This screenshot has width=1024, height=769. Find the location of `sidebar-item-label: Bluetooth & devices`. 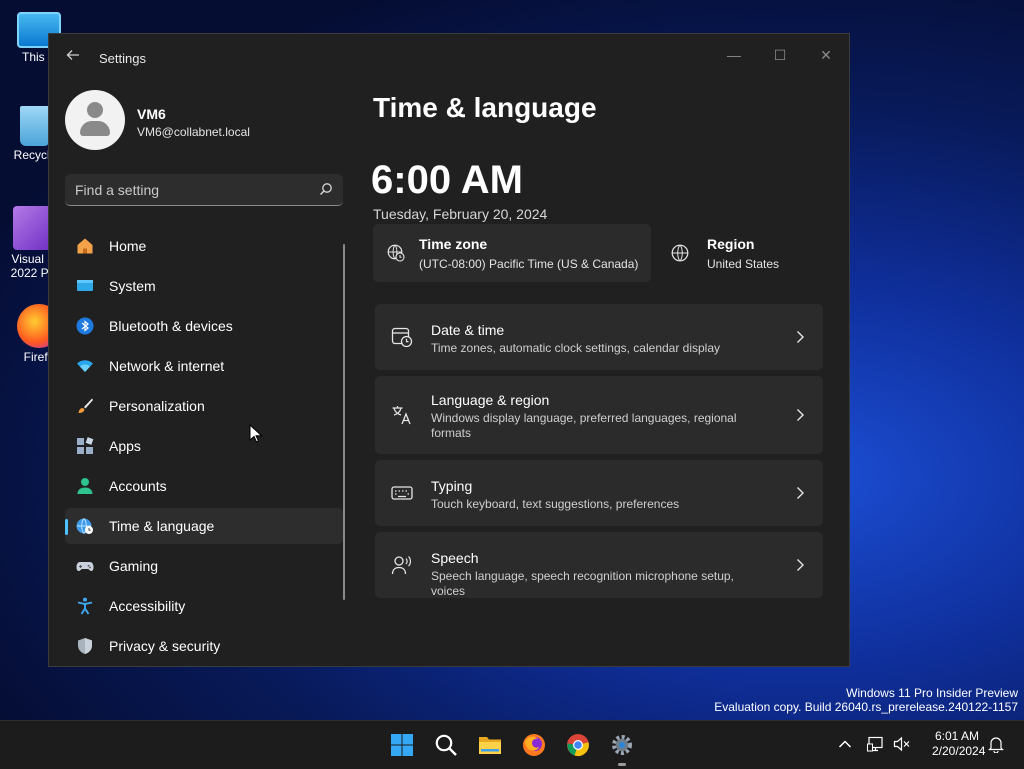

sidebar-item-label: Bluetooth & devices is located at coordinates (171, 326).